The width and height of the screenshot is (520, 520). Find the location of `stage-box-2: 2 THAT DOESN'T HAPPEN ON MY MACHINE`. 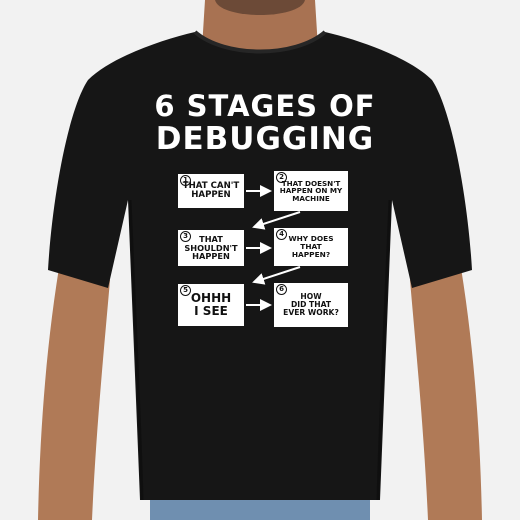

stage-box-2: 2 THAT DOESN'T HAPPEN ON MY MACHINE is located at coordinates (311, 191).